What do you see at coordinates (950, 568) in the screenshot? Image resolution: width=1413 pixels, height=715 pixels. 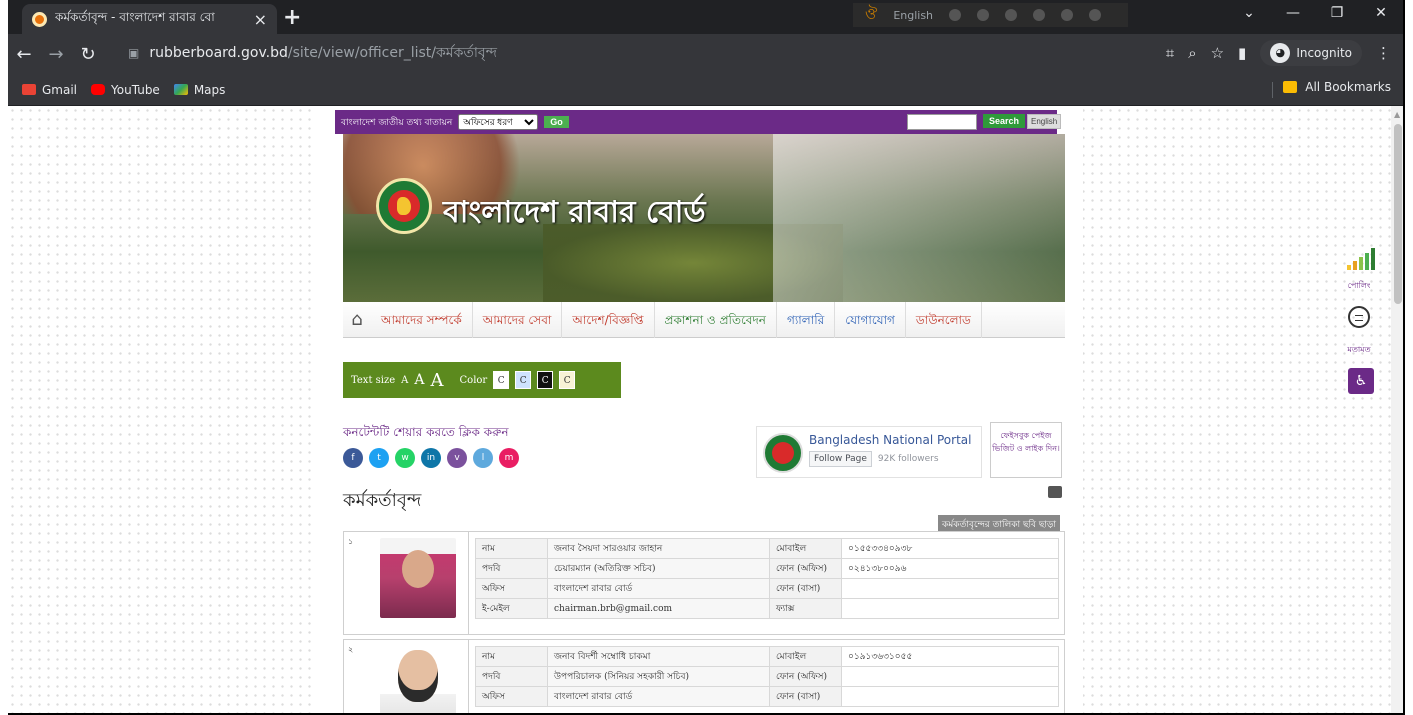 I see `officer-phone-office: ০২৪১৩৮০০৯৬` at bounding box center [950, 568].